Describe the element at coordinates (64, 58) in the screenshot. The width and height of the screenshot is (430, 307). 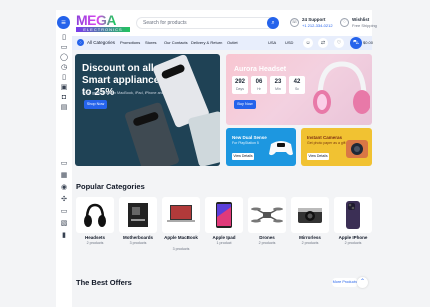
I see `headset-category-icon: ◯` at that location.